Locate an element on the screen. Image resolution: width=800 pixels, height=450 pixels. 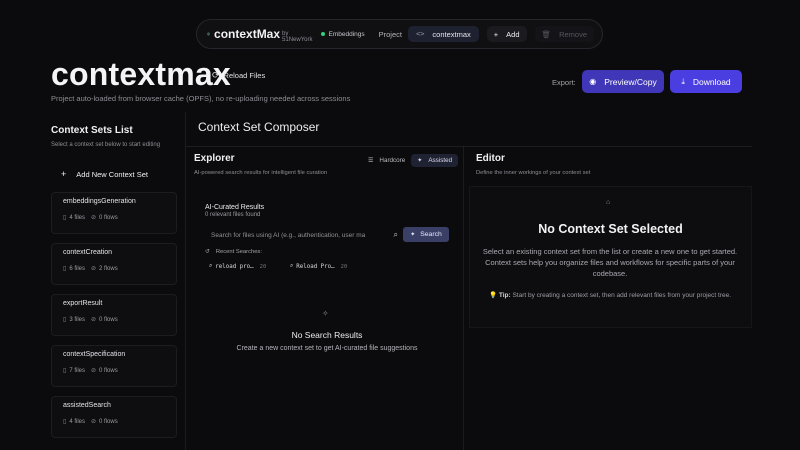
file-count: 7 files is located at coordinates (77, 370).